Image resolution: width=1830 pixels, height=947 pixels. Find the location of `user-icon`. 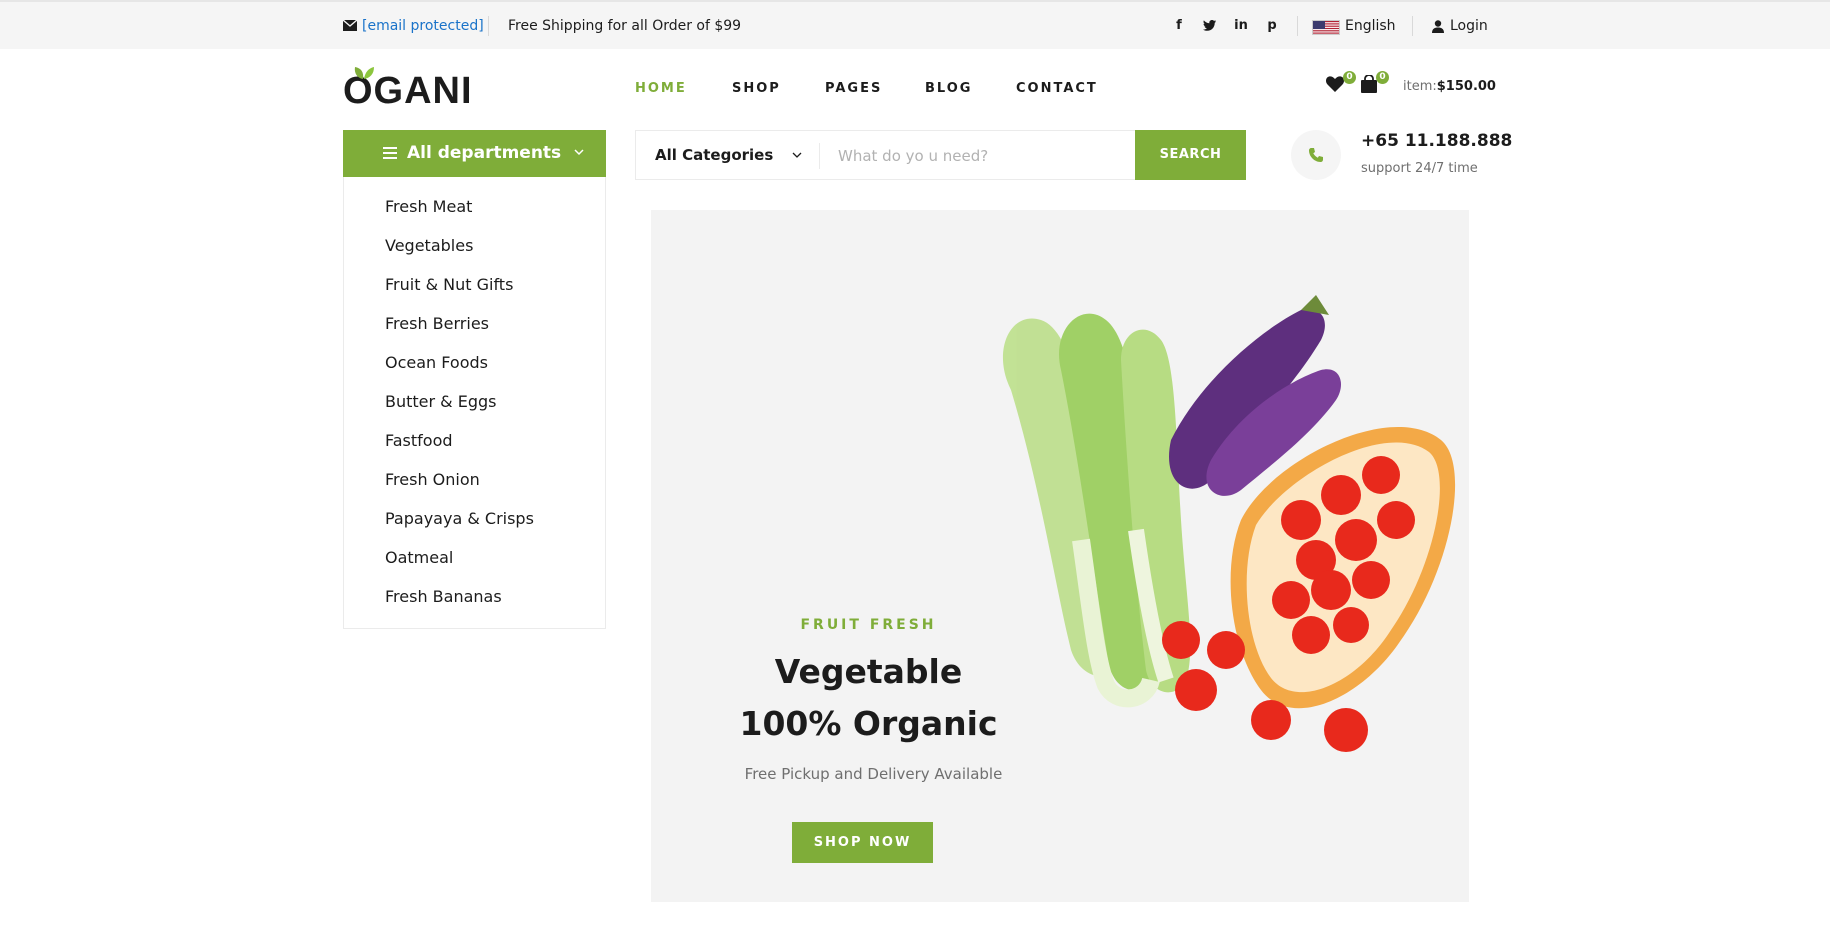

user-icon is located at coordinates (1438, 26).